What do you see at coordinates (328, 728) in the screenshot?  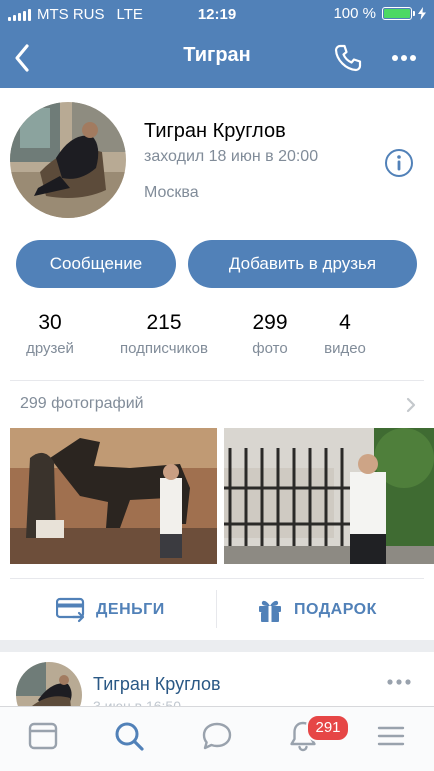 I see `notifications-badge: 291` at bounding box center [328, 728].